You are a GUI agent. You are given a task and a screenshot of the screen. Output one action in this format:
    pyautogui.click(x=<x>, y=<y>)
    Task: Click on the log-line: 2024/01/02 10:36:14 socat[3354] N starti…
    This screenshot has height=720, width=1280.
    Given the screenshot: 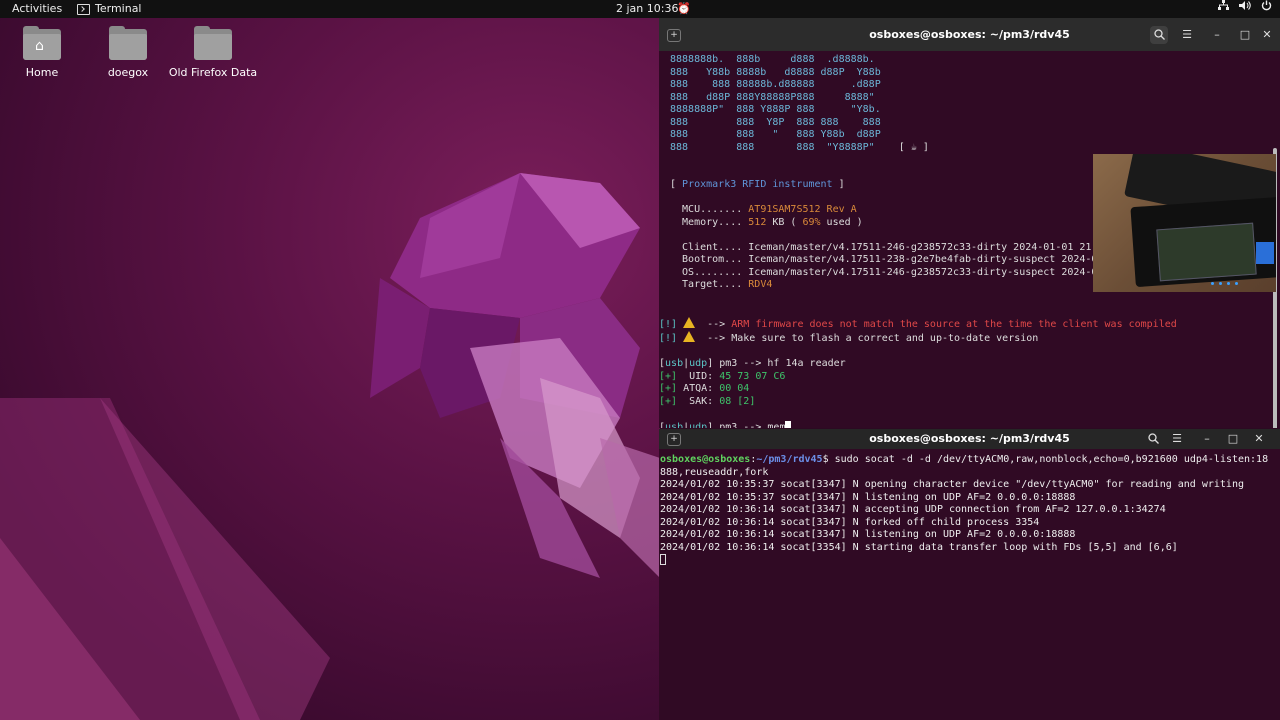 What is the action you would take?
    pyautogui.click(x=919, y=547)
    